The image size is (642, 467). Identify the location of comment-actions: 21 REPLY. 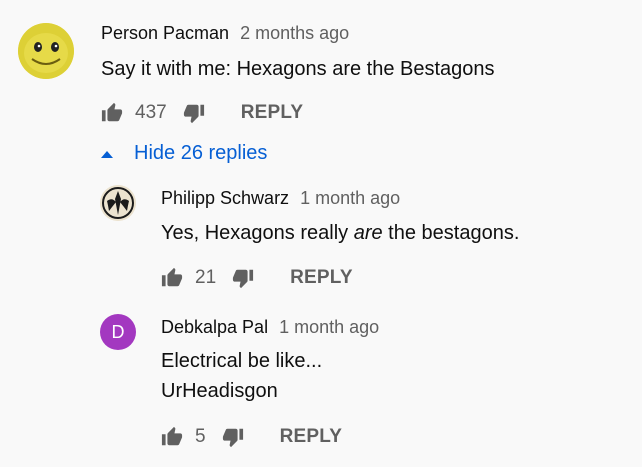
(257, 278).